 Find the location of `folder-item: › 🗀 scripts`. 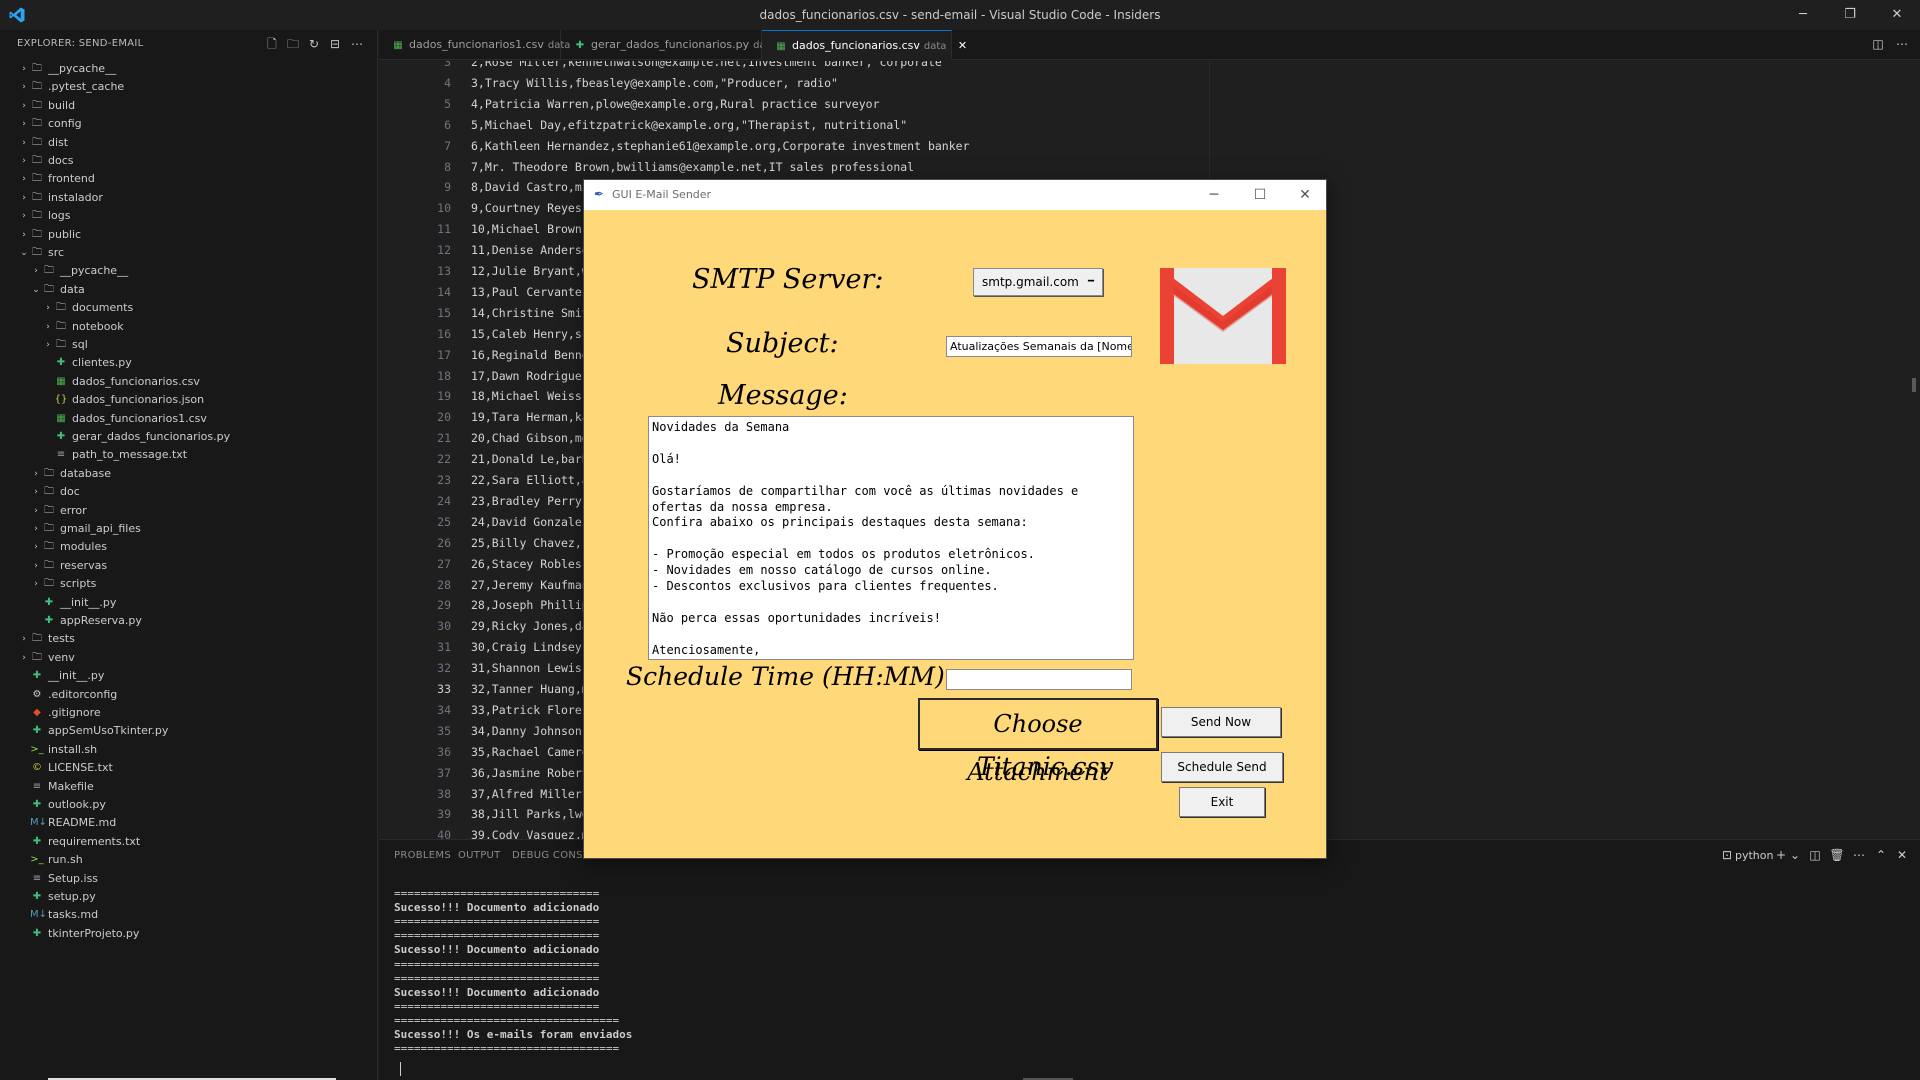

folder-item: › 🗀 scripts is located at coordinates (189, 584).